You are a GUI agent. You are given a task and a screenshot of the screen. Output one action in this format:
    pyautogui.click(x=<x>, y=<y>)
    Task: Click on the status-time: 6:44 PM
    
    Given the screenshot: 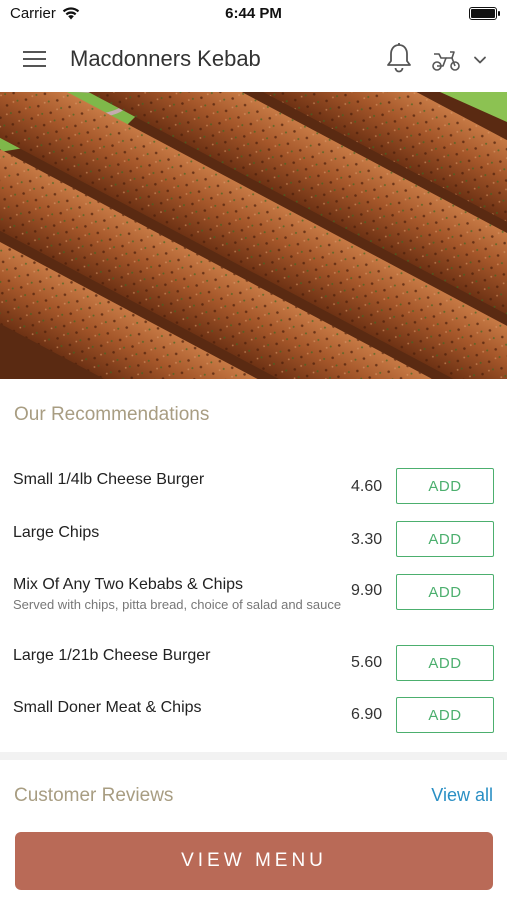 What is the action you would take?
    pyautogui.click(x=253, y=13)
    